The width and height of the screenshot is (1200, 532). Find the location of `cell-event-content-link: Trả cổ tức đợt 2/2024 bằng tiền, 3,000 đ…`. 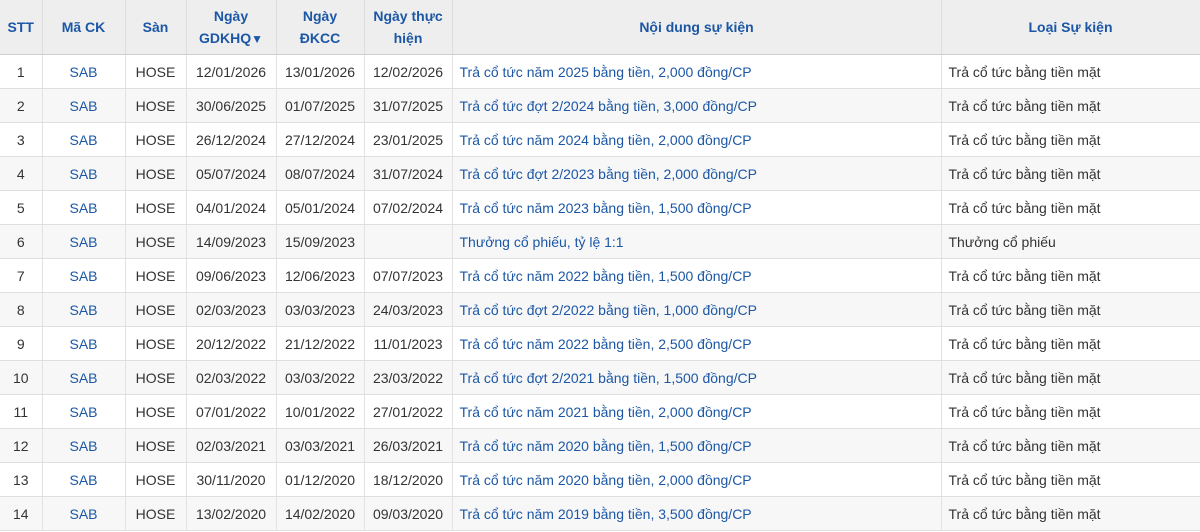

cell-event-content-link: Trả cổ tức đợt 2/2024 bằng tiền, 3,000 đ… is located at coordinates (697, 105).